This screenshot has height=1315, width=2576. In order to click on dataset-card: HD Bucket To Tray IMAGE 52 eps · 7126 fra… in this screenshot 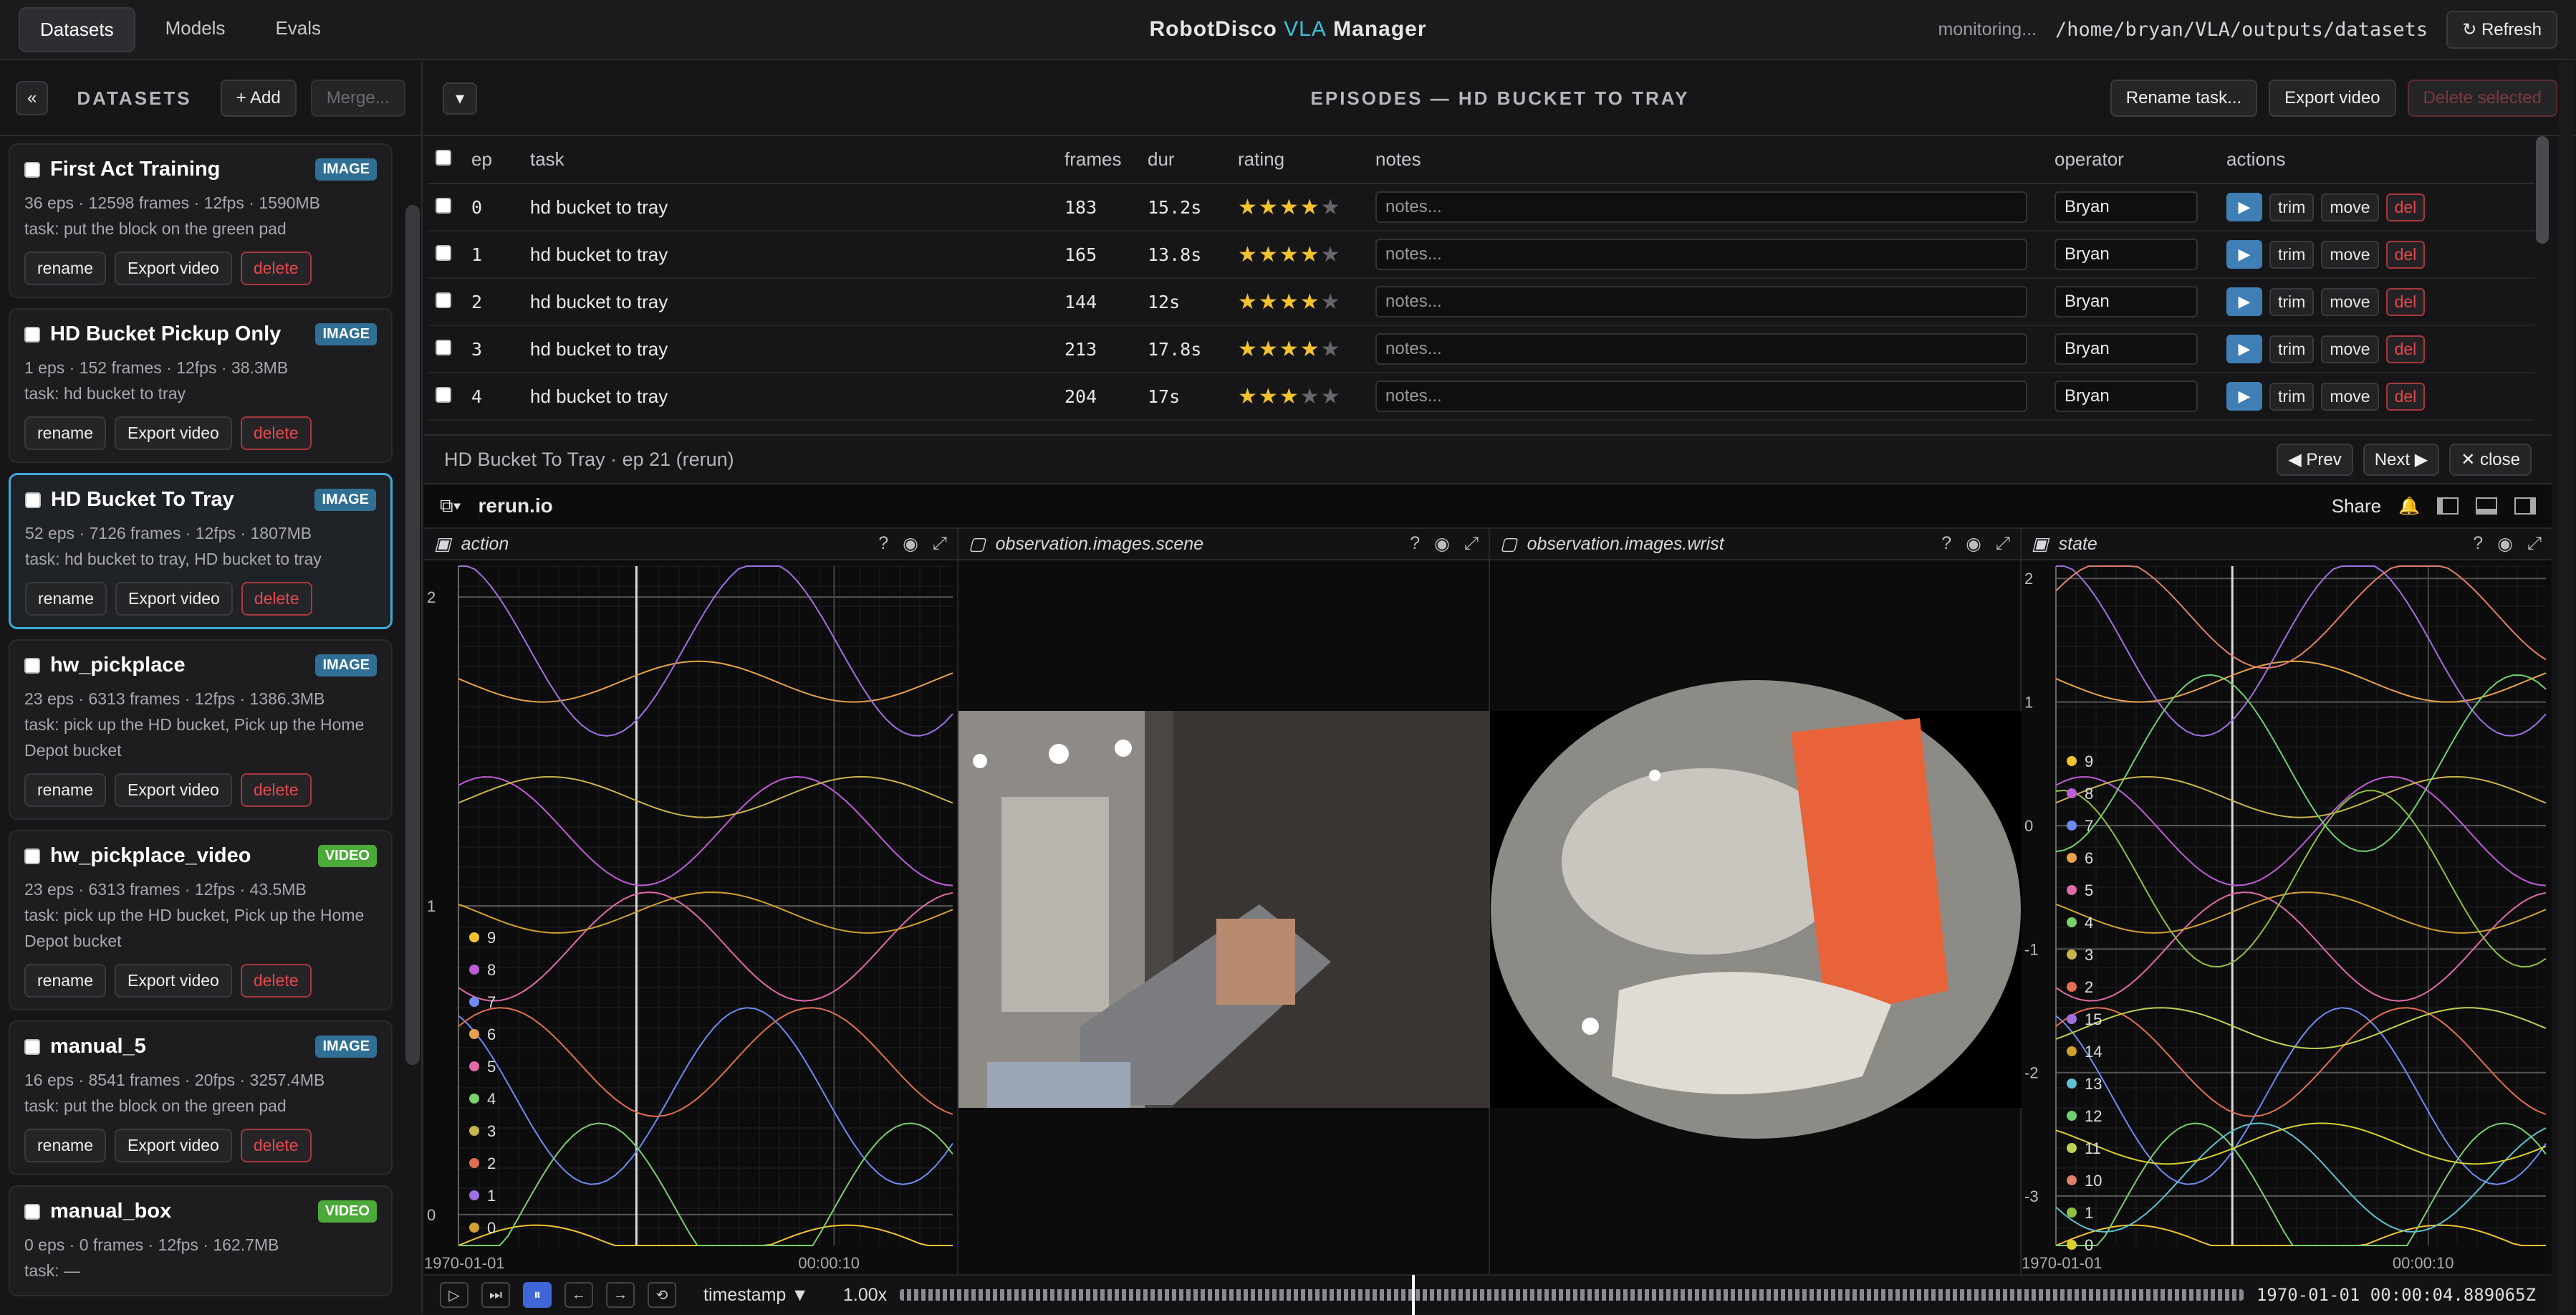, I will do `click(201, 551)`.